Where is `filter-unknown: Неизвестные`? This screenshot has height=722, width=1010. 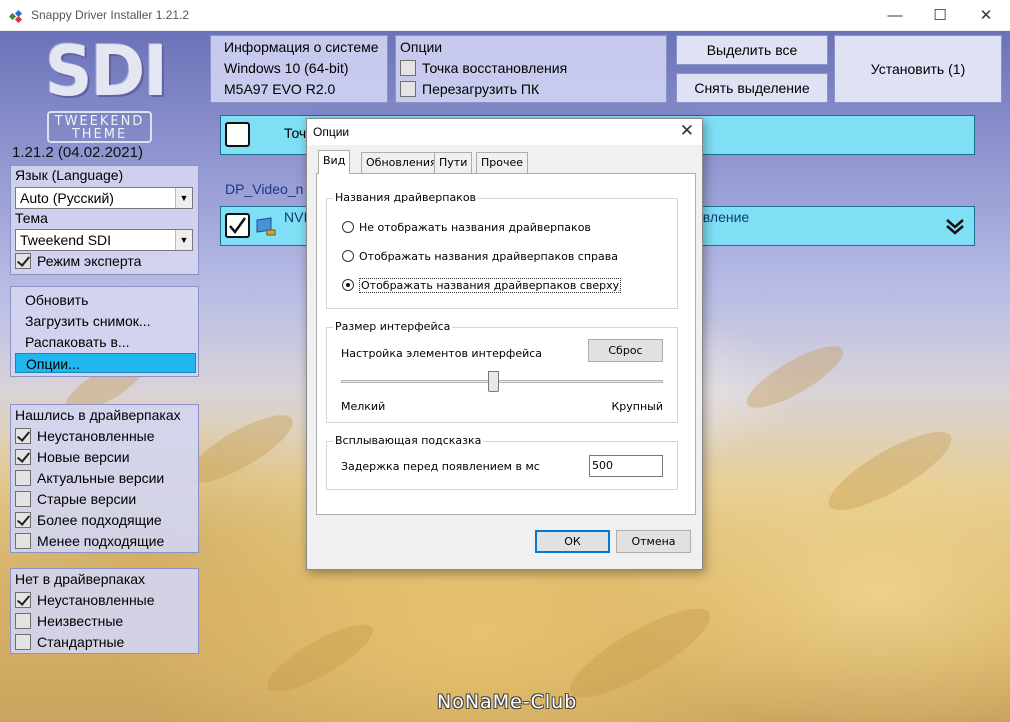
filter-unknown: Неизвестные is located at coordinates (69, 621).